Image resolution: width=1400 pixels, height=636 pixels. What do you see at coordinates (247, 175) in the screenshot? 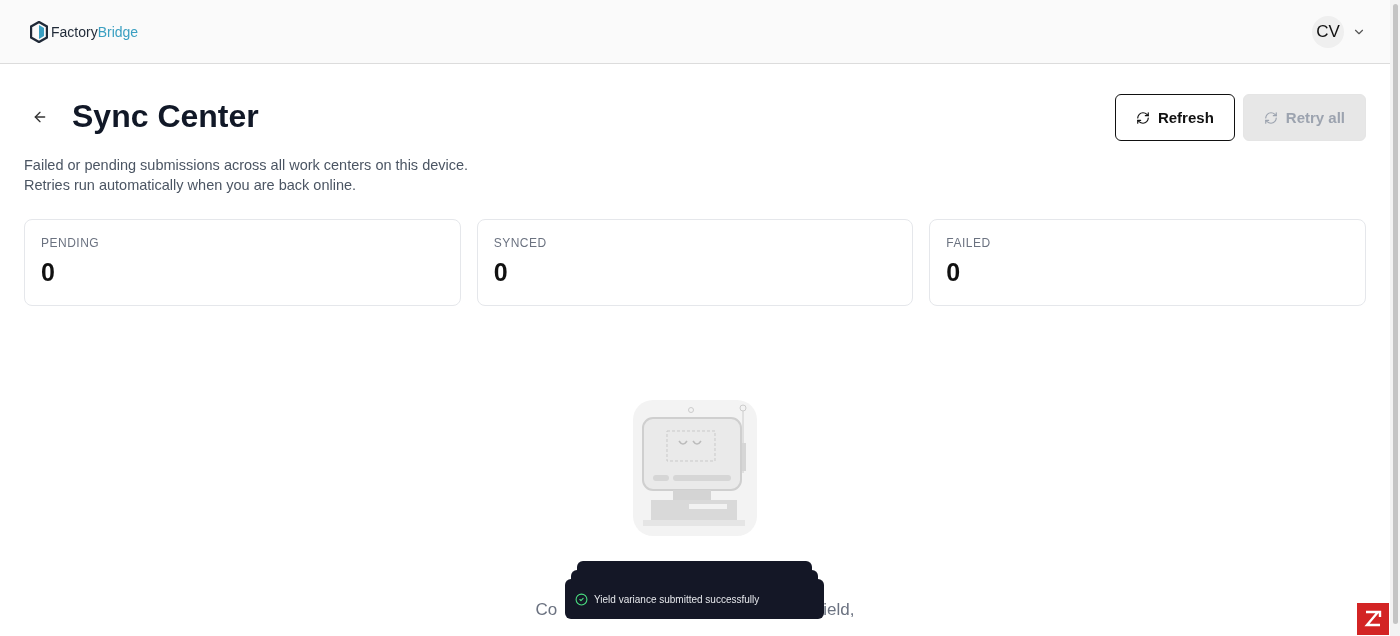
I see `page-description: Failed or pending submissions across all work centers on this device. Retries run automatically when you are back online.` at bounding box center [247, 175].